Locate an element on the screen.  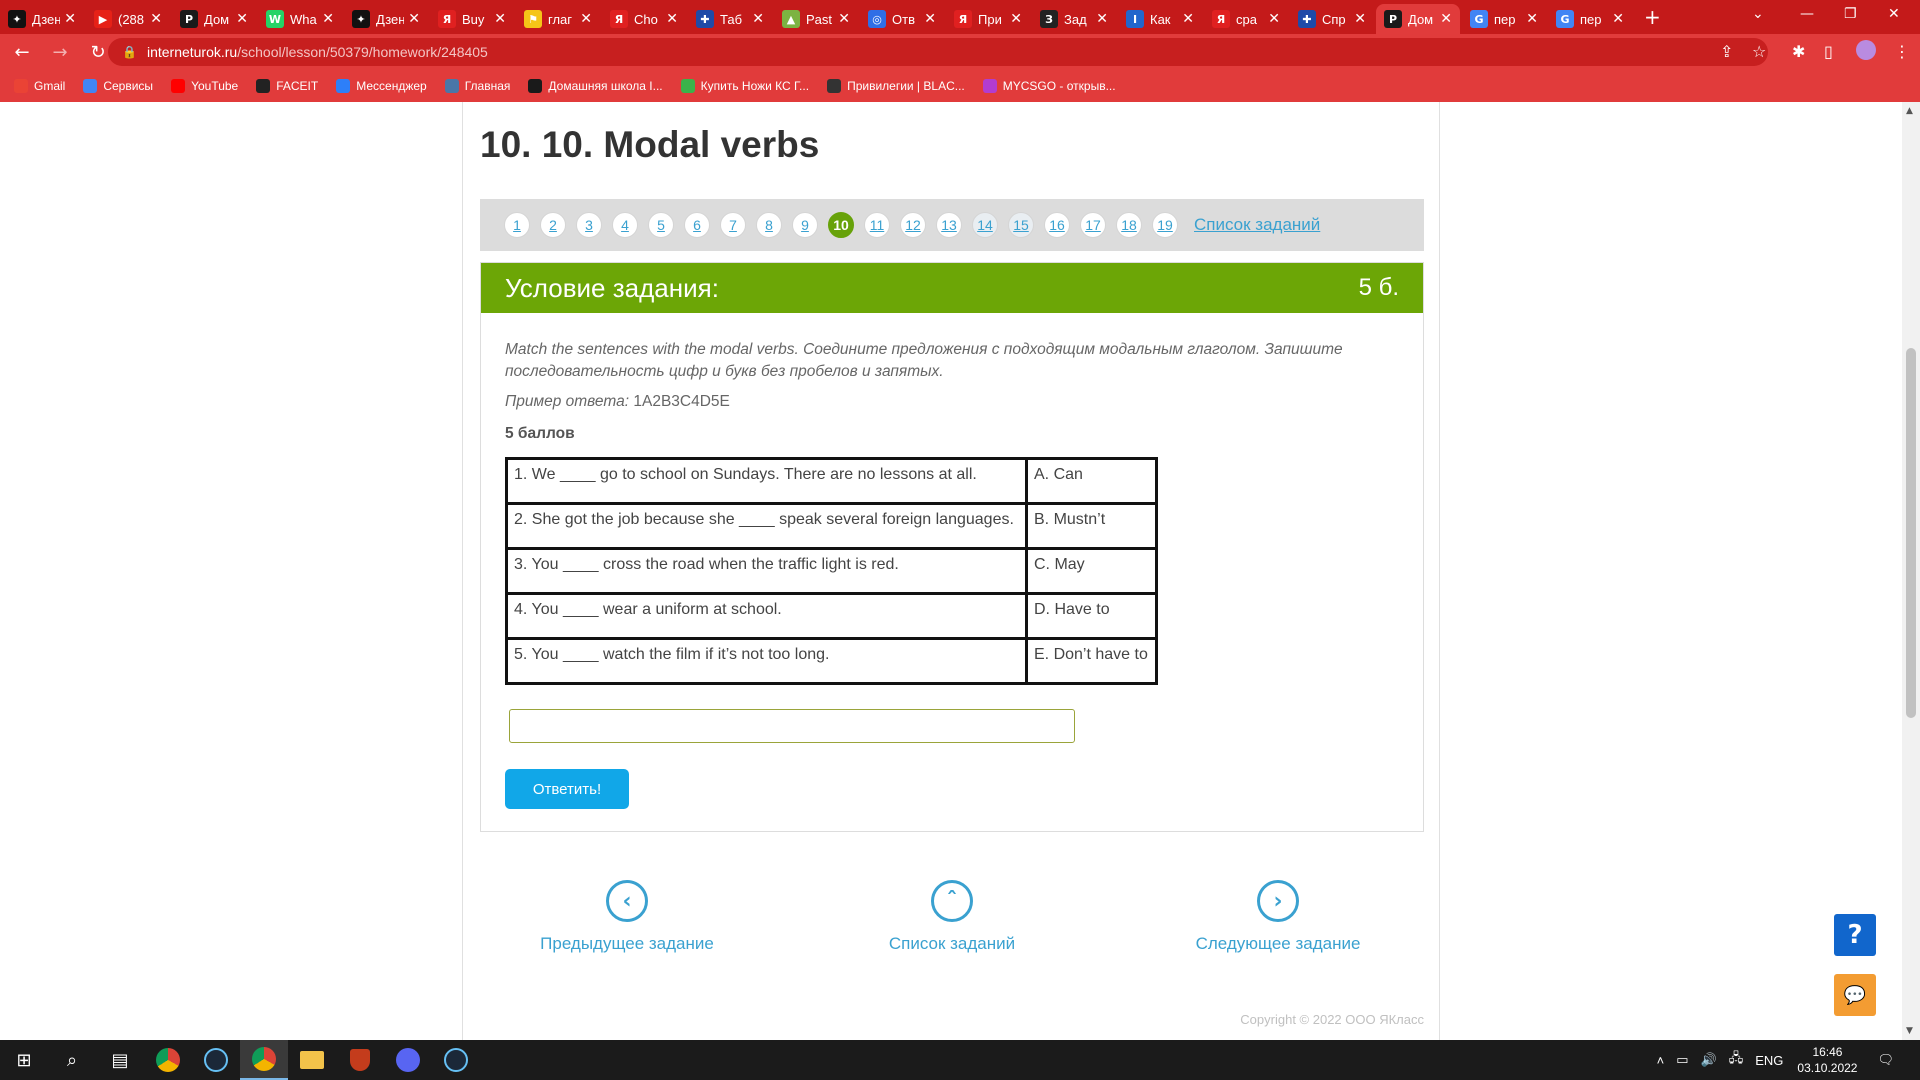
task-view-icon: ▤ is located at coordinates (120, 1060).